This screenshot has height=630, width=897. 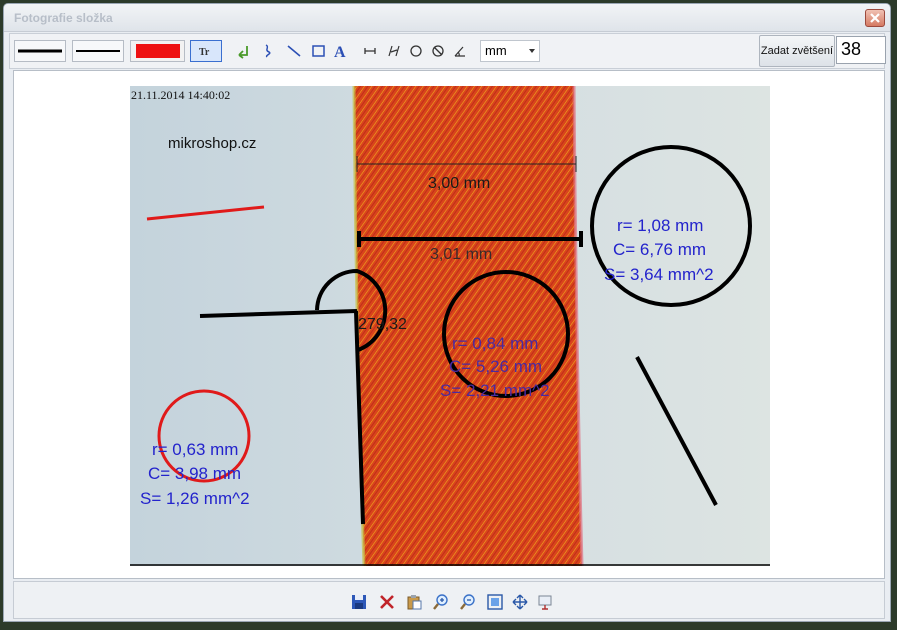 I want to click on save-button, so click(x=360, y=603).